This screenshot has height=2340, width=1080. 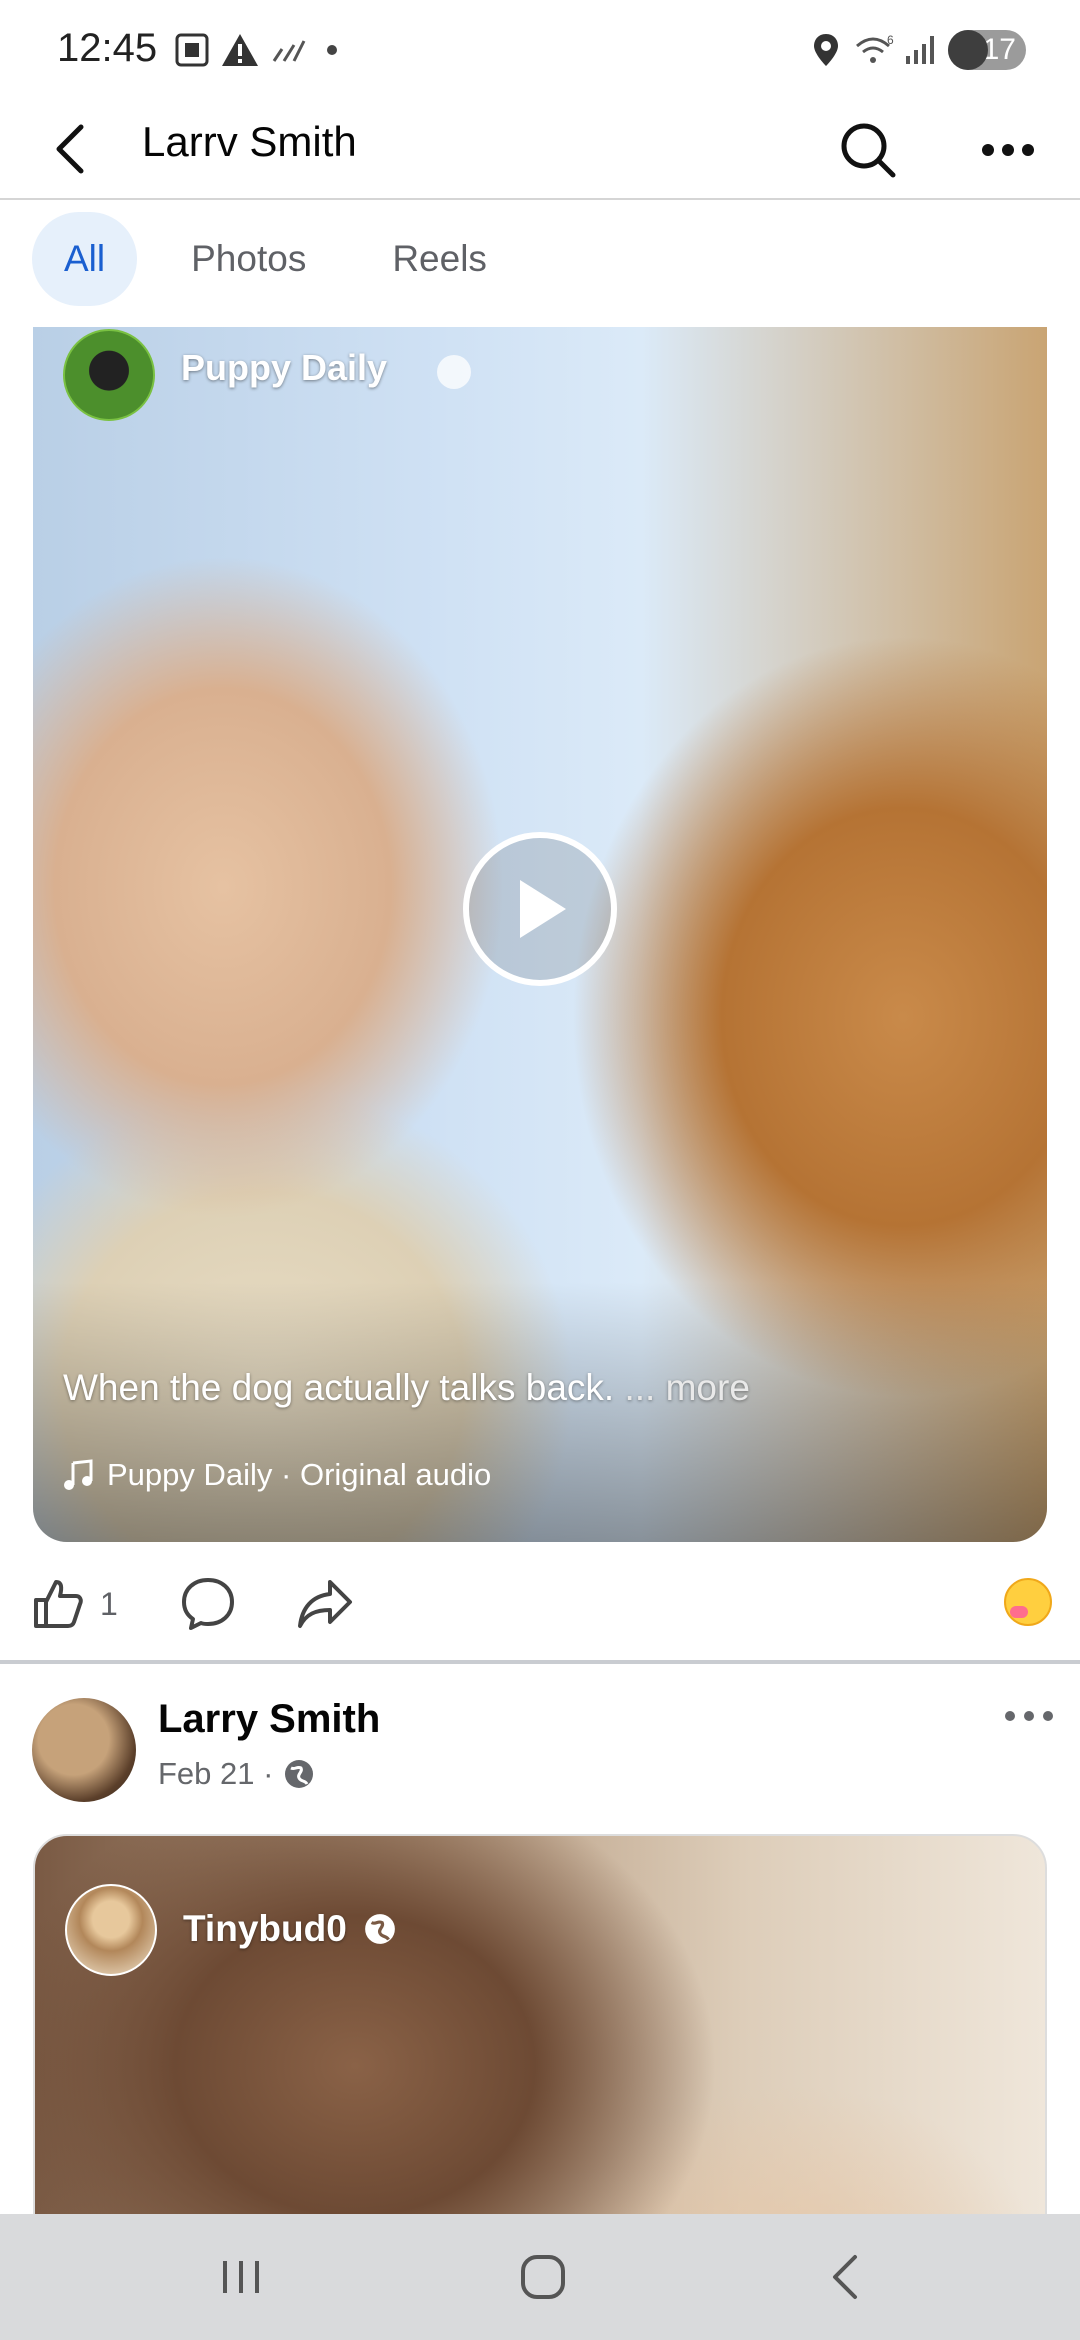 I want to click on post-divider, so click(x=540, y=1662).